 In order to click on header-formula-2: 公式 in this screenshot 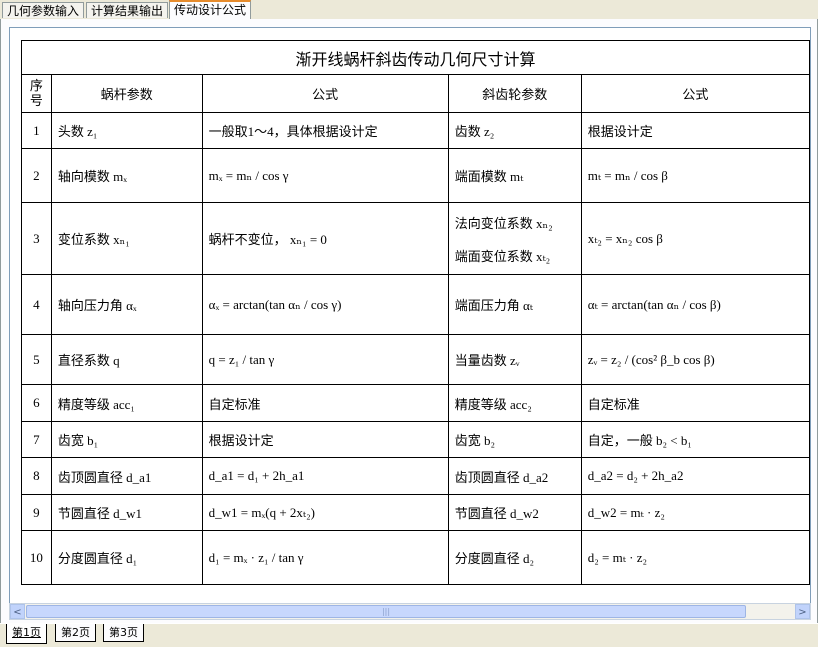, I will do `click(695, 93)`.